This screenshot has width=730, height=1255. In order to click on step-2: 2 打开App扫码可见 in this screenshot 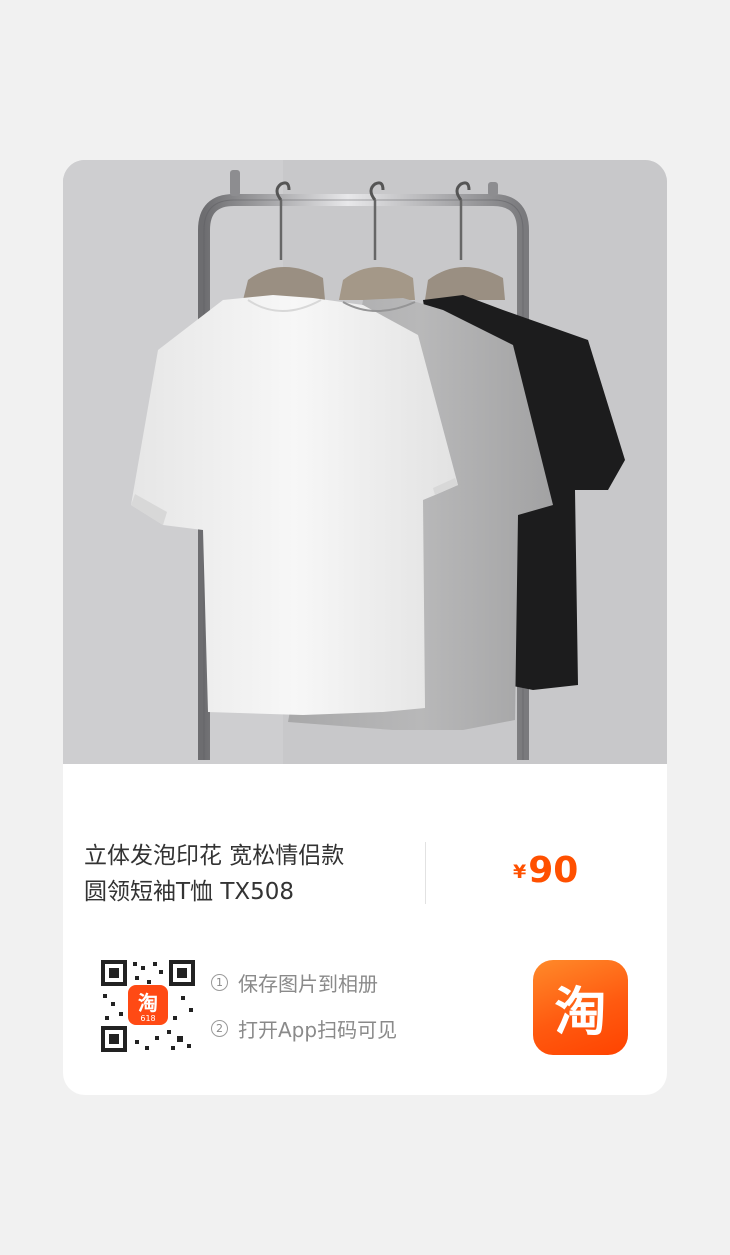, I will do `click(304, 1028)`.